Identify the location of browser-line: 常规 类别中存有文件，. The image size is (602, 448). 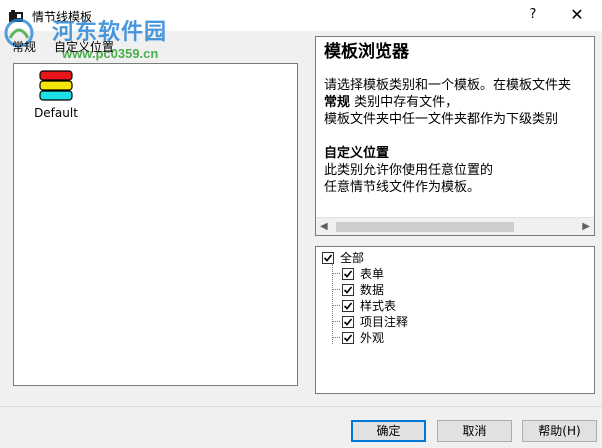
(391, 102).